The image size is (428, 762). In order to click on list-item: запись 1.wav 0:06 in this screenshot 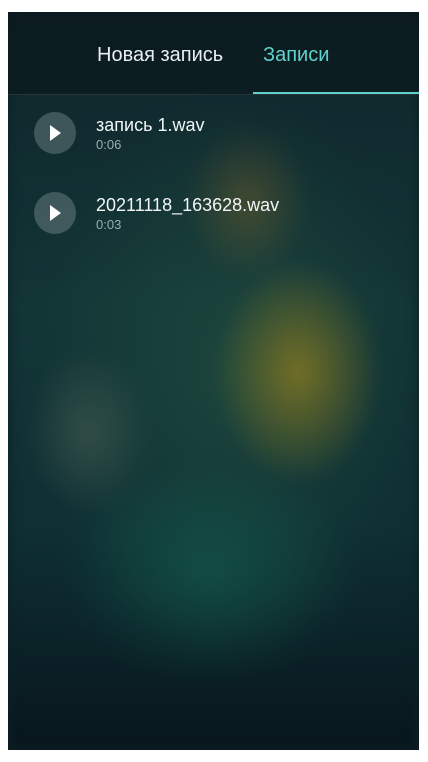, I will do `click(213, 147)`.